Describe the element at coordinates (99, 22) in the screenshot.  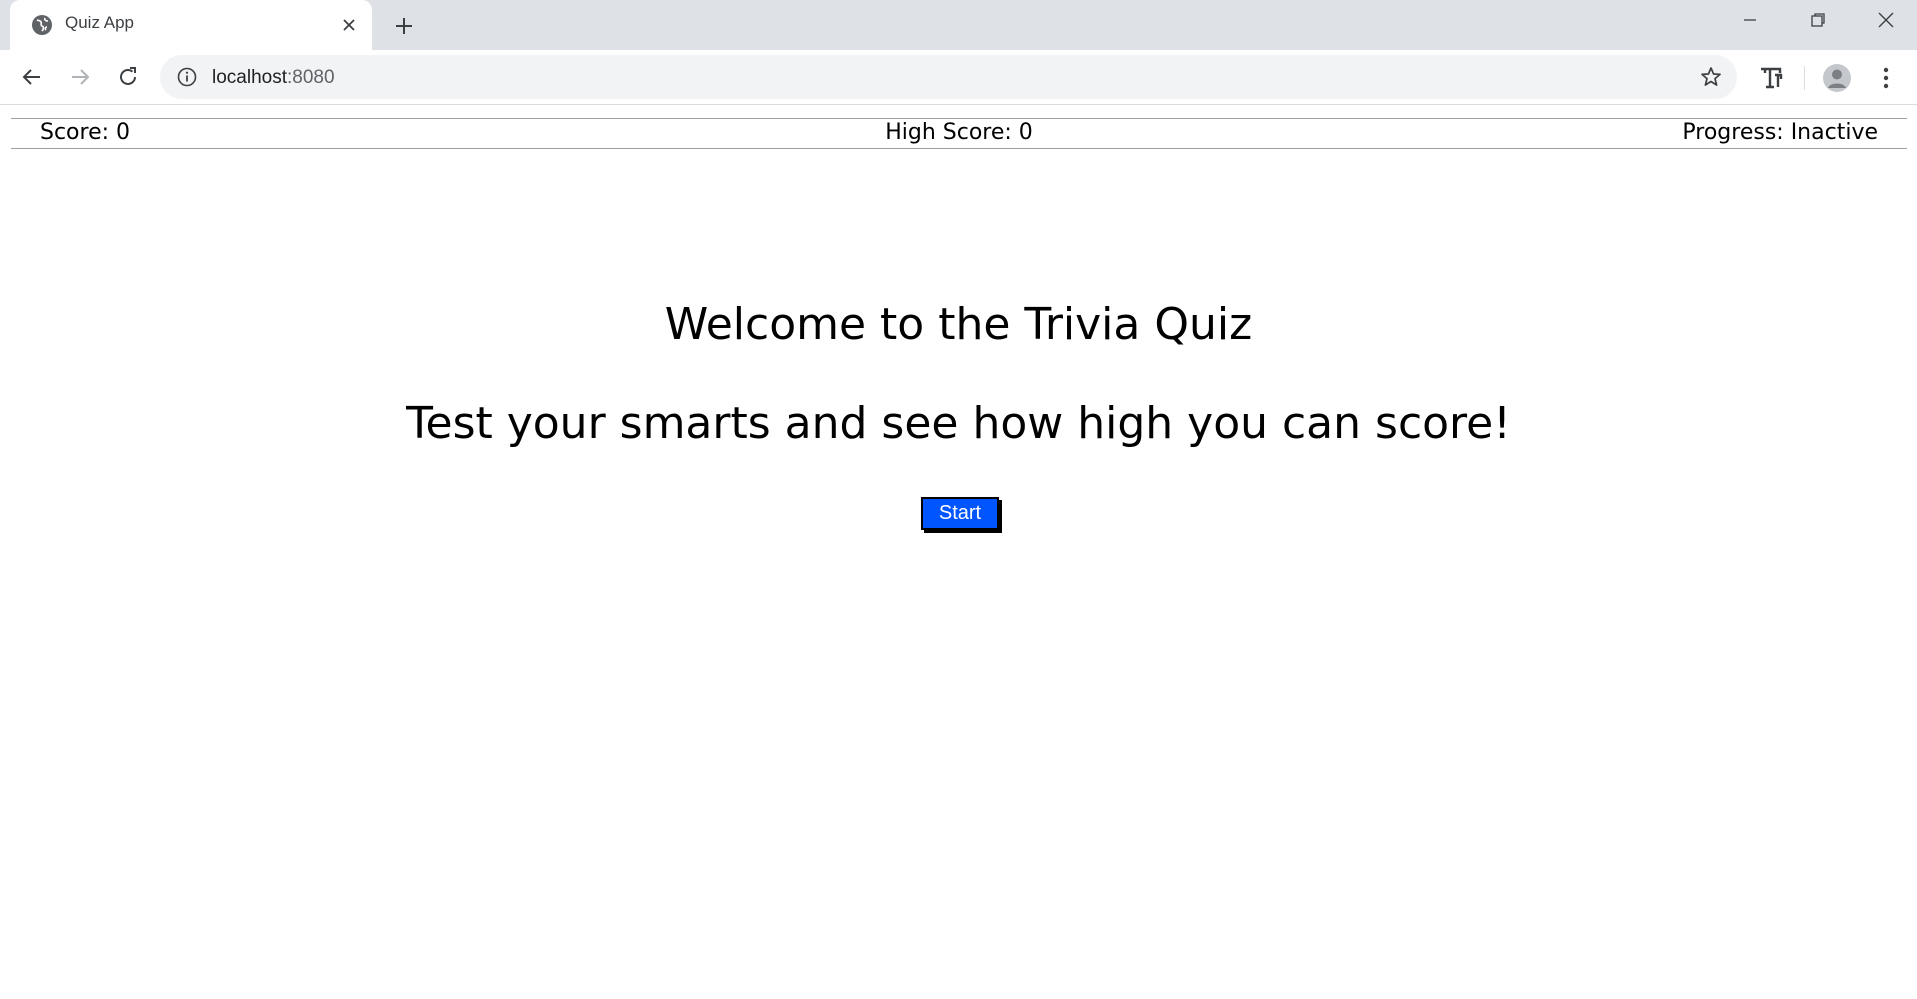
I see `tab-title: Quiz App` at that location.